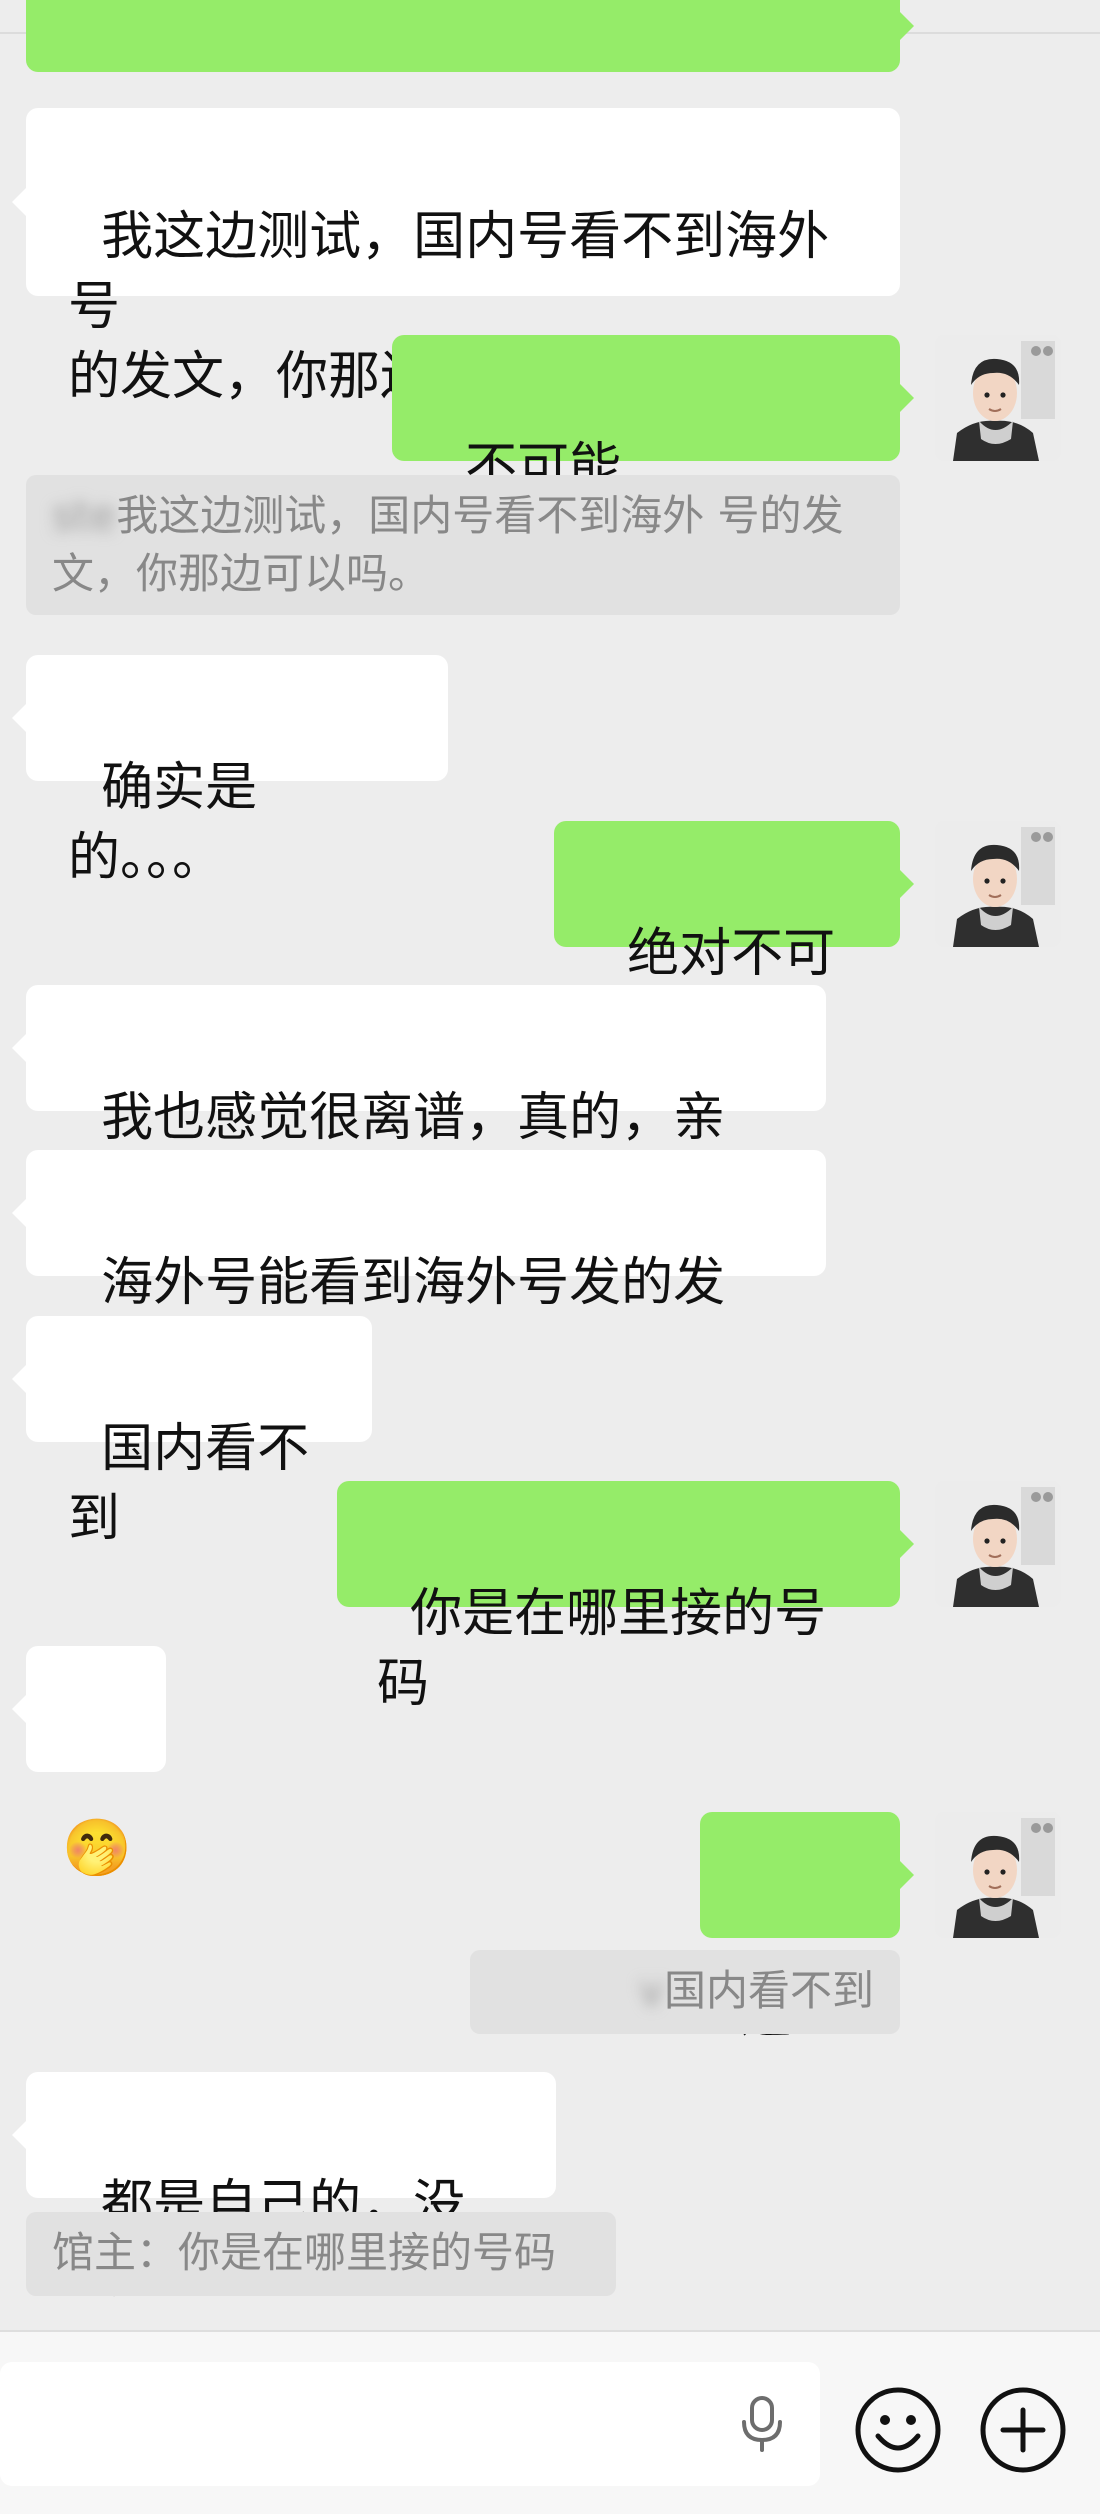 This screenshot has width=1100, height=2514. What do you see at coordinates (727, 937) in the screenshot?
I see `message-bubble-right: 绝对不可能` at bounding box center [727, 937].